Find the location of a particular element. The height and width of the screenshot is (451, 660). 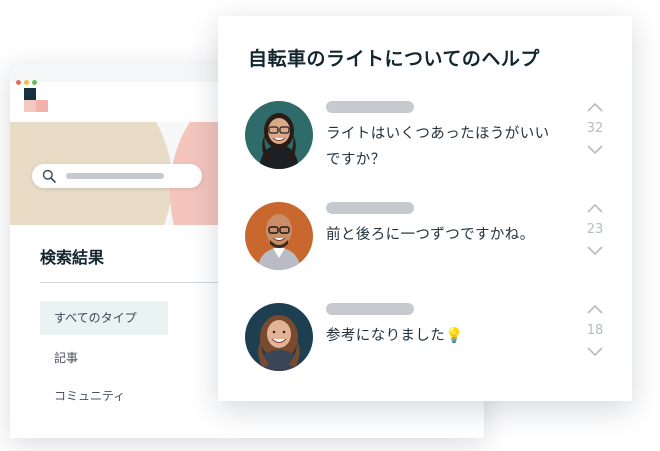

vote-control: 32 is located at coordinates (595, 128).